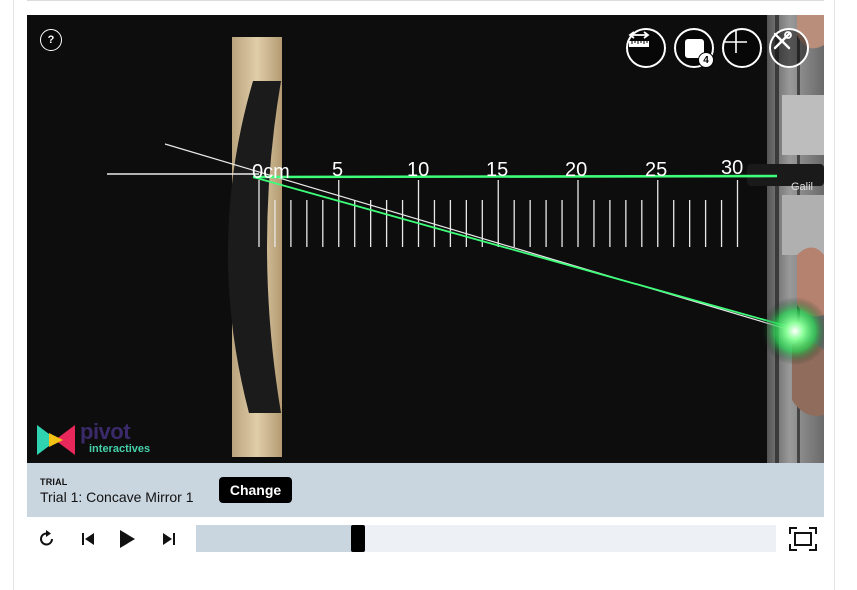 This screenshot has height=590, width=857. What do you see at coordinates (271, 172) in the screenshot?
I see `ruler-label-0: 0cm` at bounding box center [271, 172].